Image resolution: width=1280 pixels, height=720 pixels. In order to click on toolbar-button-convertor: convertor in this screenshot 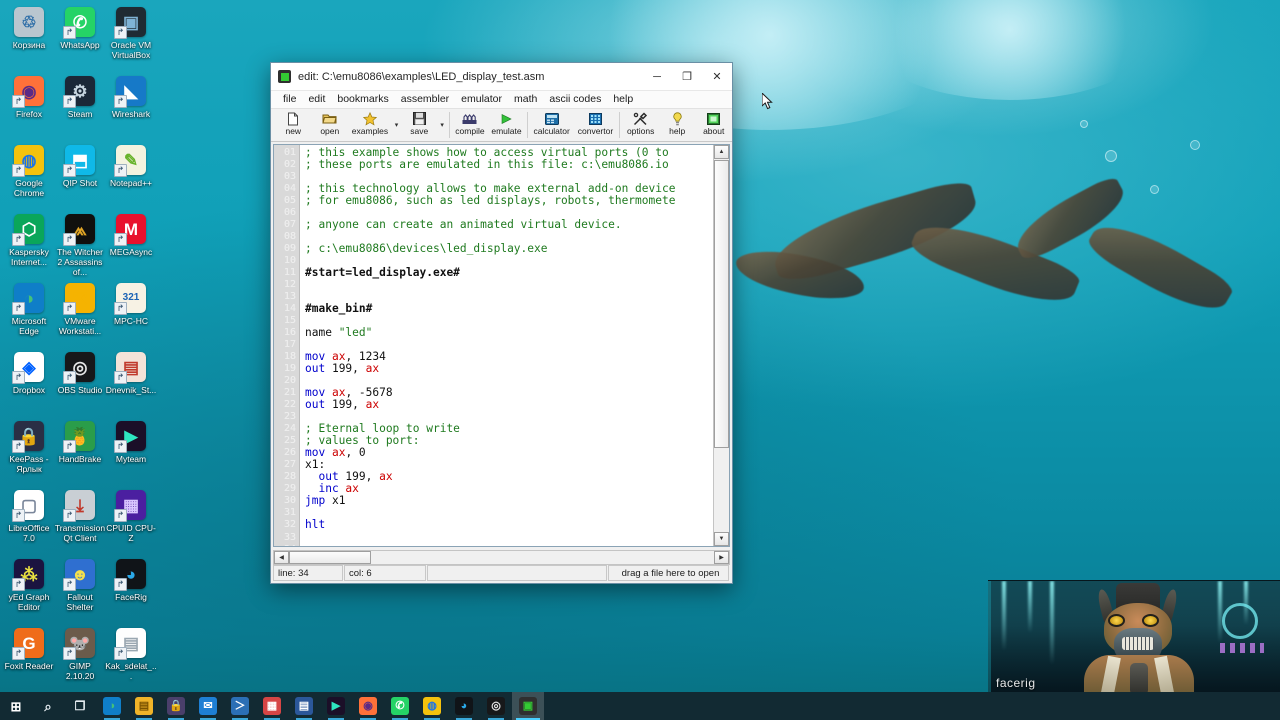, I will do `click(596, 125)`.